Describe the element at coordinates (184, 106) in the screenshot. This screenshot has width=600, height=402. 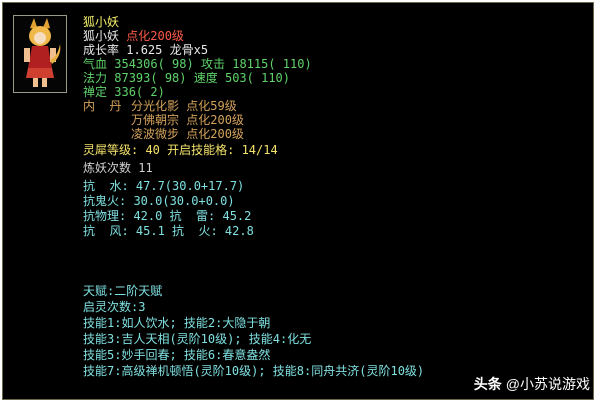
I see `dan-item-1: 分光化影 点化59级` at that location.